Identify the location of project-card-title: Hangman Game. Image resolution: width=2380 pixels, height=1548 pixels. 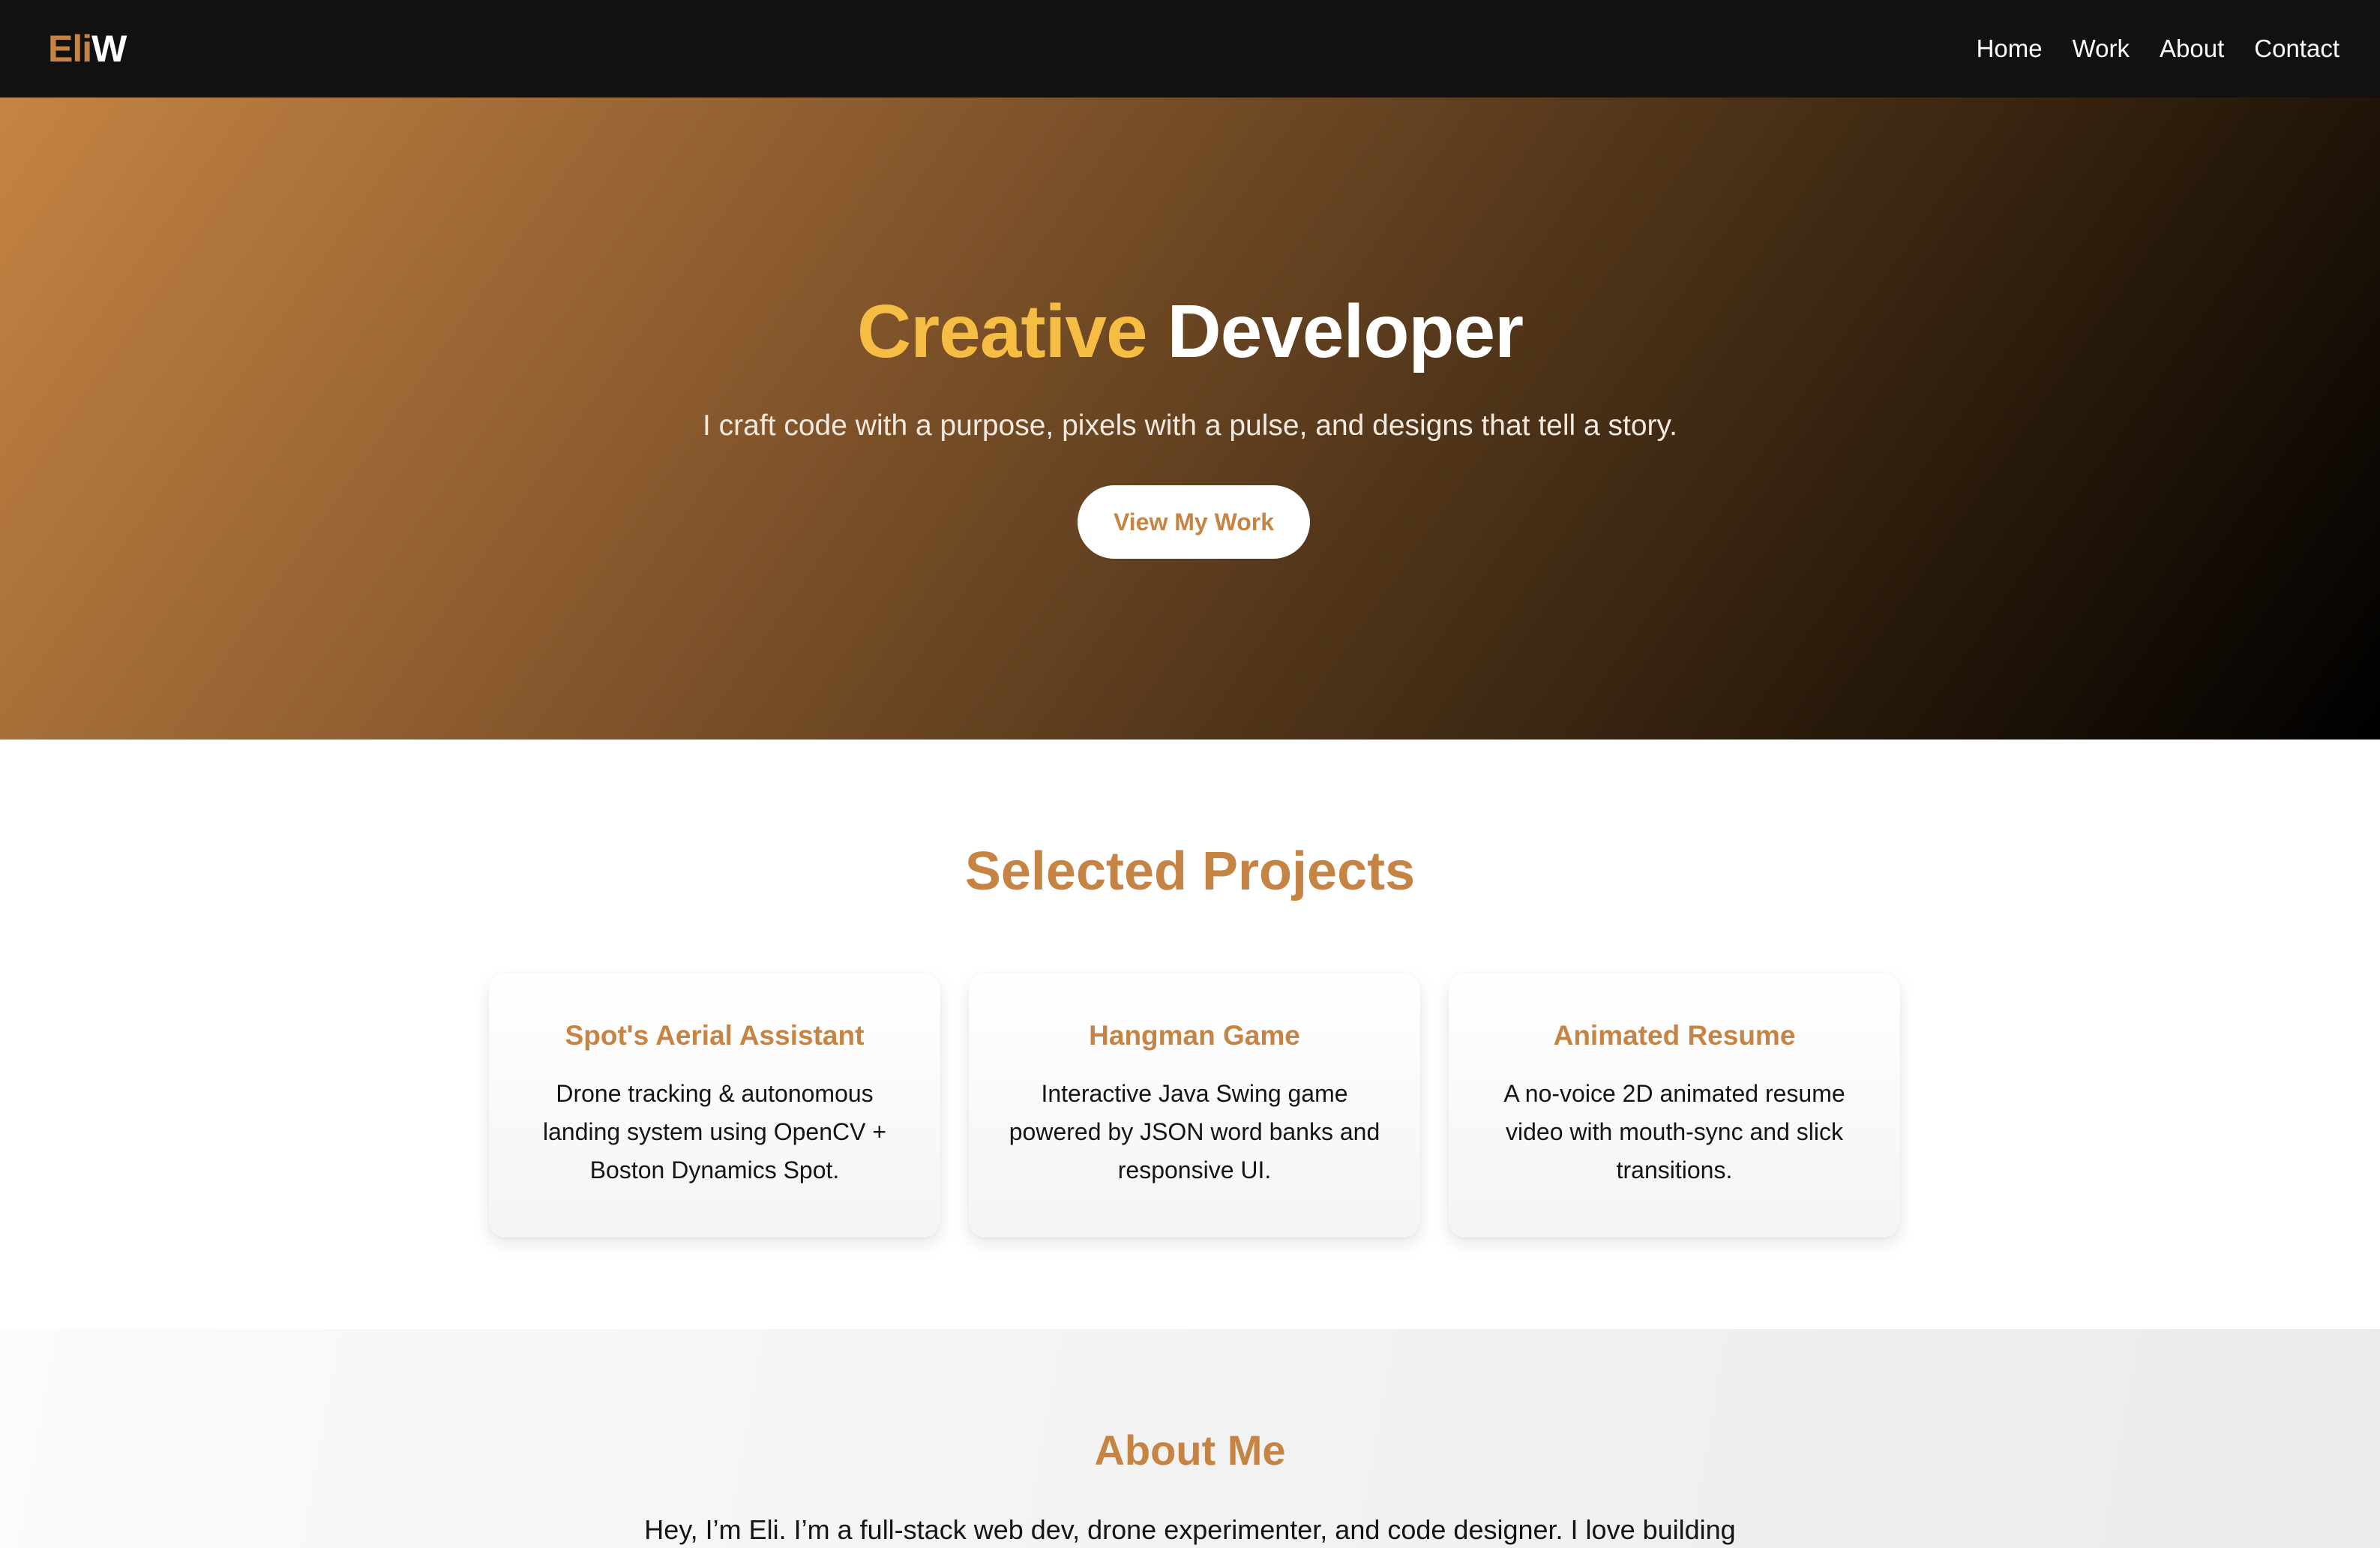
(1194, 1035).